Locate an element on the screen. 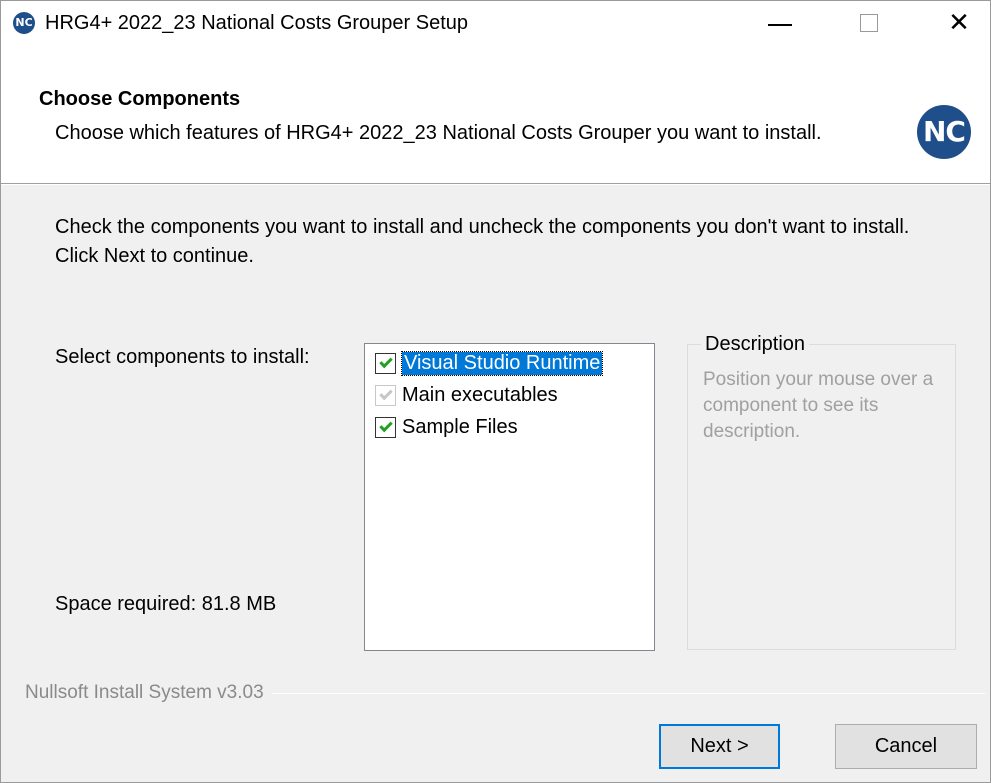 Image resolution: width=991 pixels, height=783 pixels. select-components-label: Select components to install: is located at coordinates (182, 357).